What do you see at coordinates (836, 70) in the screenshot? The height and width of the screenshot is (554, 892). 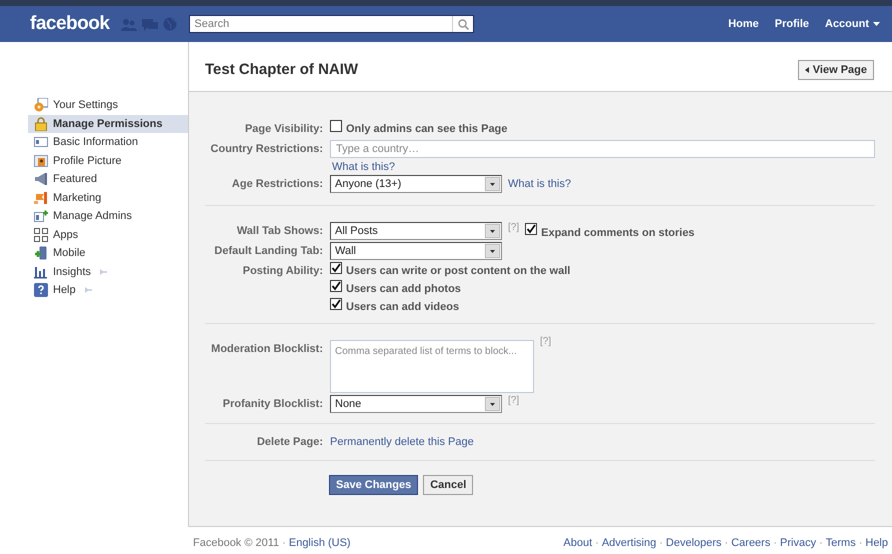 I see `view-page-button: View Page` at bounding box center [836, 70].